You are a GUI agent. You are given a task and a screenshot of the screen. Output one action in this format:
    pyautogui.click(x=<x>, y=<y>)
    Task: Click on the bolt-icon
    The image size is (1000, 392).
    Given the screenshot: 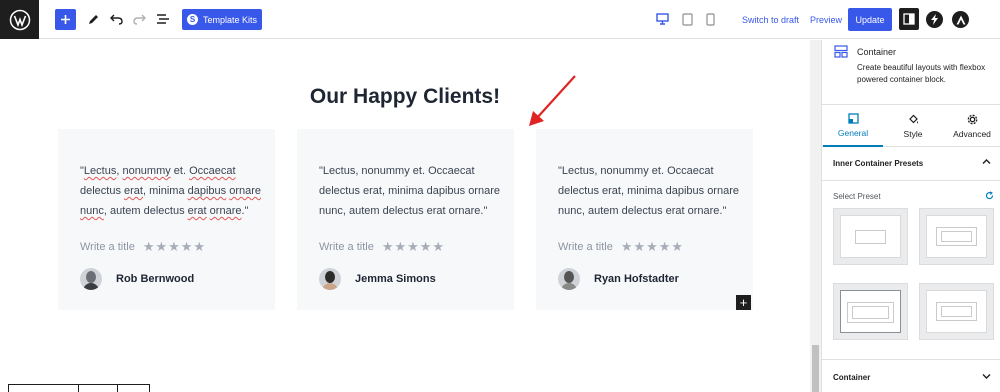 What is the action you would take?
    pyautogui.click(x=934, y=19)
    